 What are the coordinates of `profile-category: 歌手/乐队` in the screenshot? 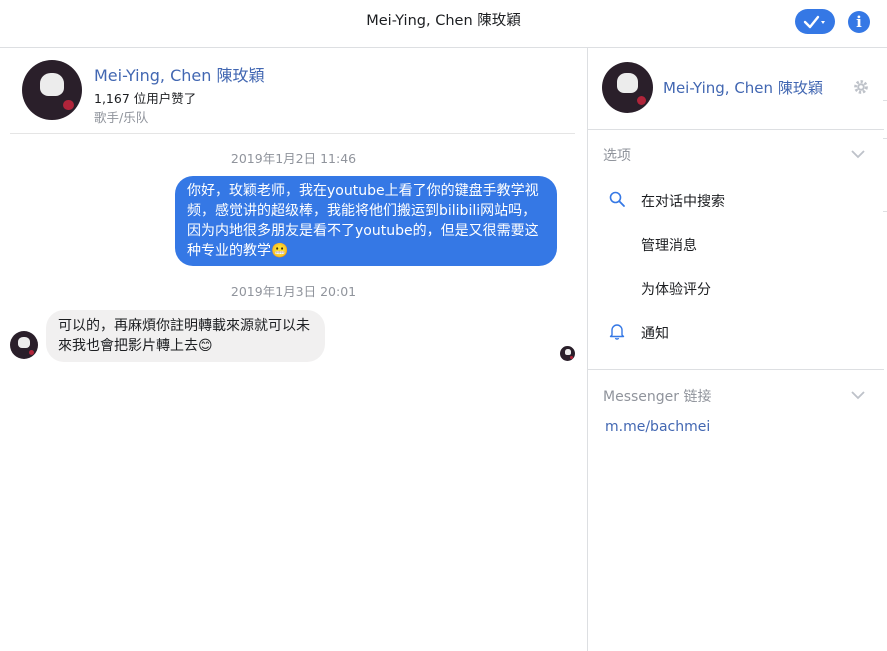 It's located at (121, 117).